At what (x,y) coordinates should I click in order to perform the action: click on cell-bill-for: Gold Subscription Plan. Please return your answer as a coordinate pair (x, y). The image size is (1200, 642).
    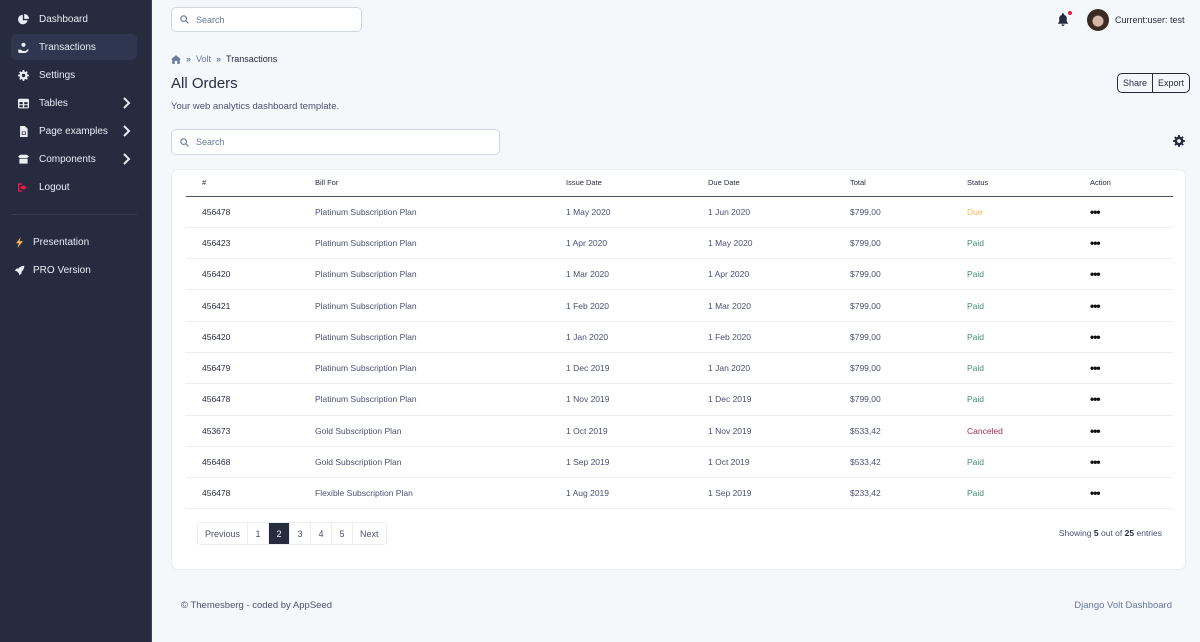
    Looking at the image, I should click on (424, 431).